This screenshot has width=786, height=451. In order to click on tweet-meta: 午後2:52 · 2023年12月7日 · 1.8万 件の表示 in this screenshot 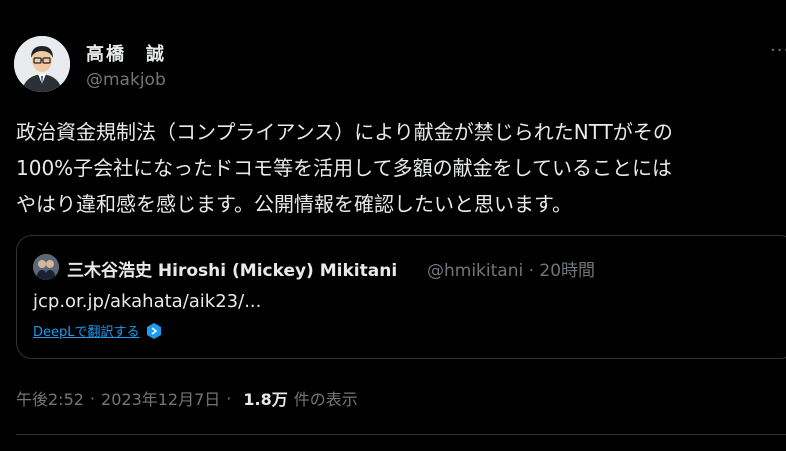, I will do `click(187, 398)`.